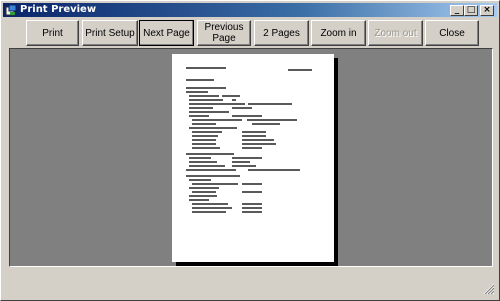 The image size is (500, 301). What do you see at coordinates (250, 10) in the screenshot?
I see `title-bar: Print Preview _ □ ×` at bounding box center [250, 10].